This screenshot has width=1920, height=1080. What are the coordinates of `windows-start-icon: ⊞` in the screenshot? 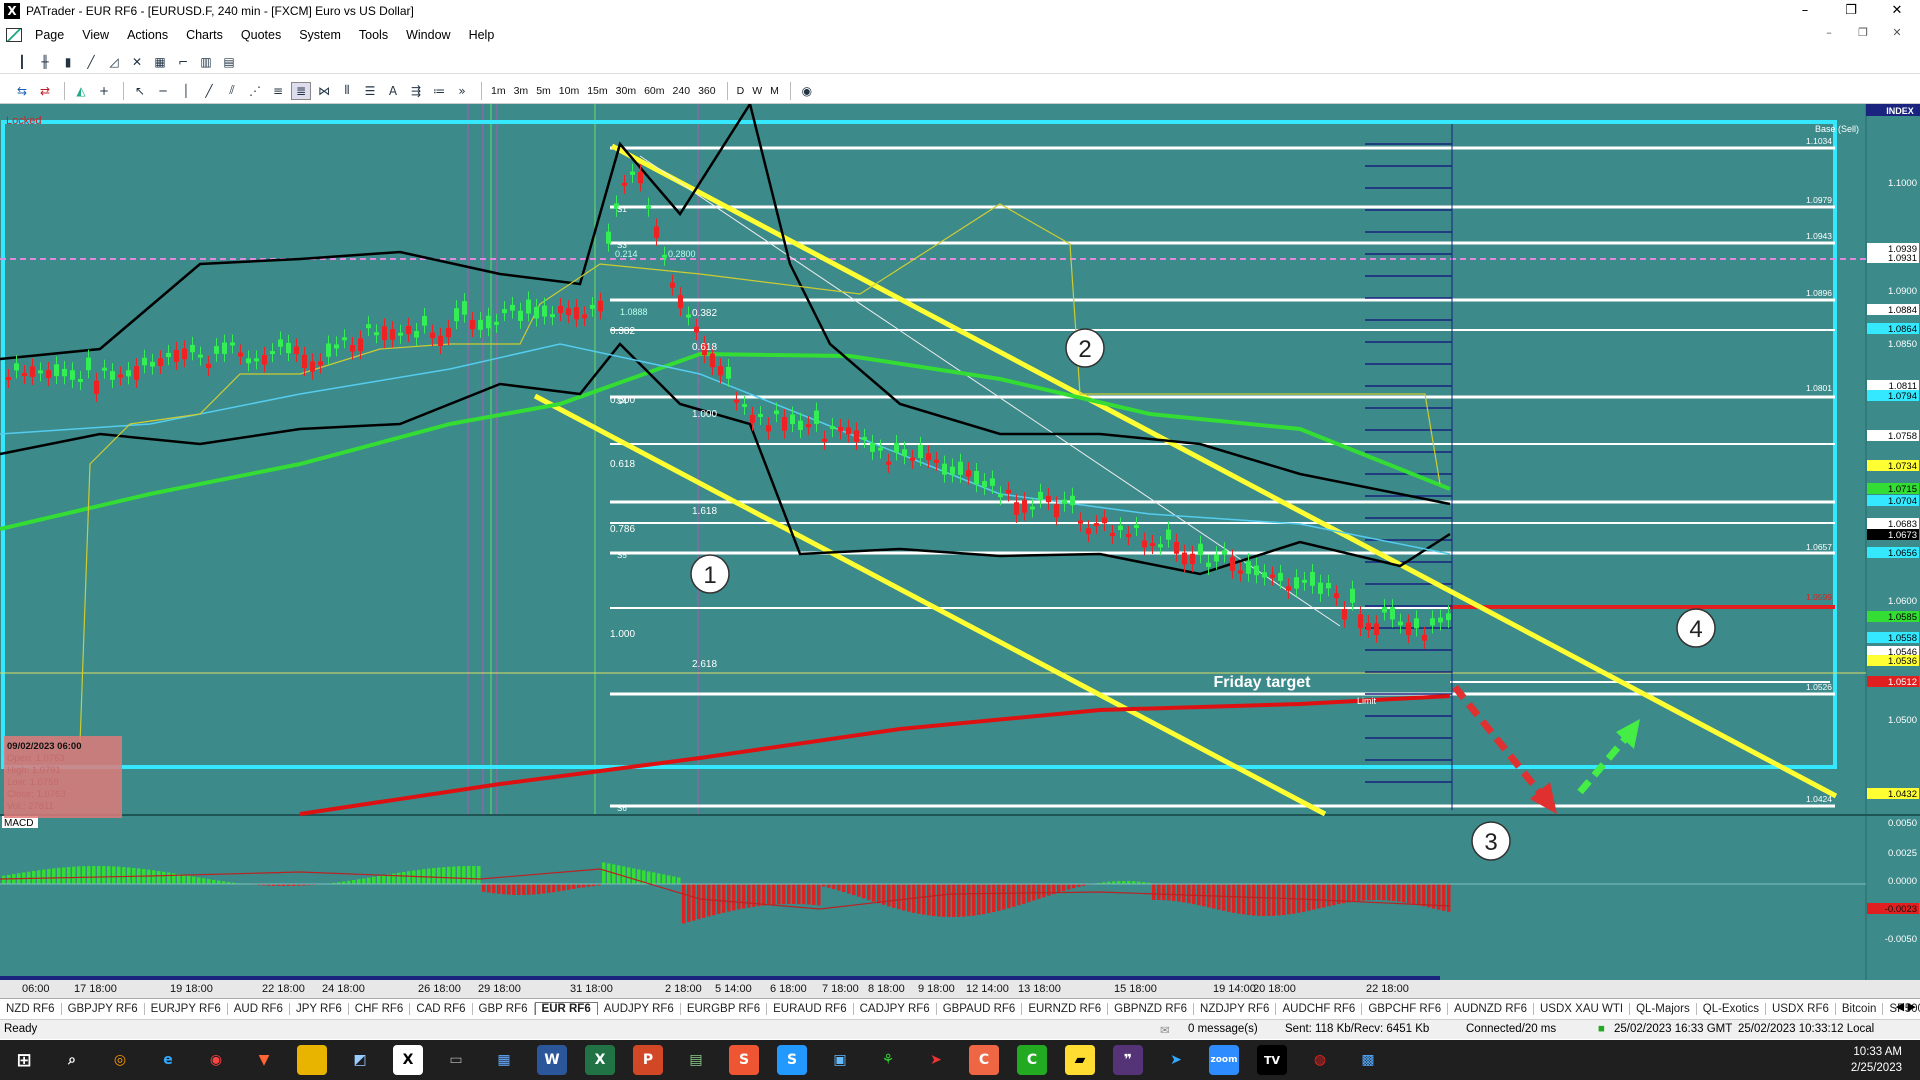 It's located at (24, 1060).